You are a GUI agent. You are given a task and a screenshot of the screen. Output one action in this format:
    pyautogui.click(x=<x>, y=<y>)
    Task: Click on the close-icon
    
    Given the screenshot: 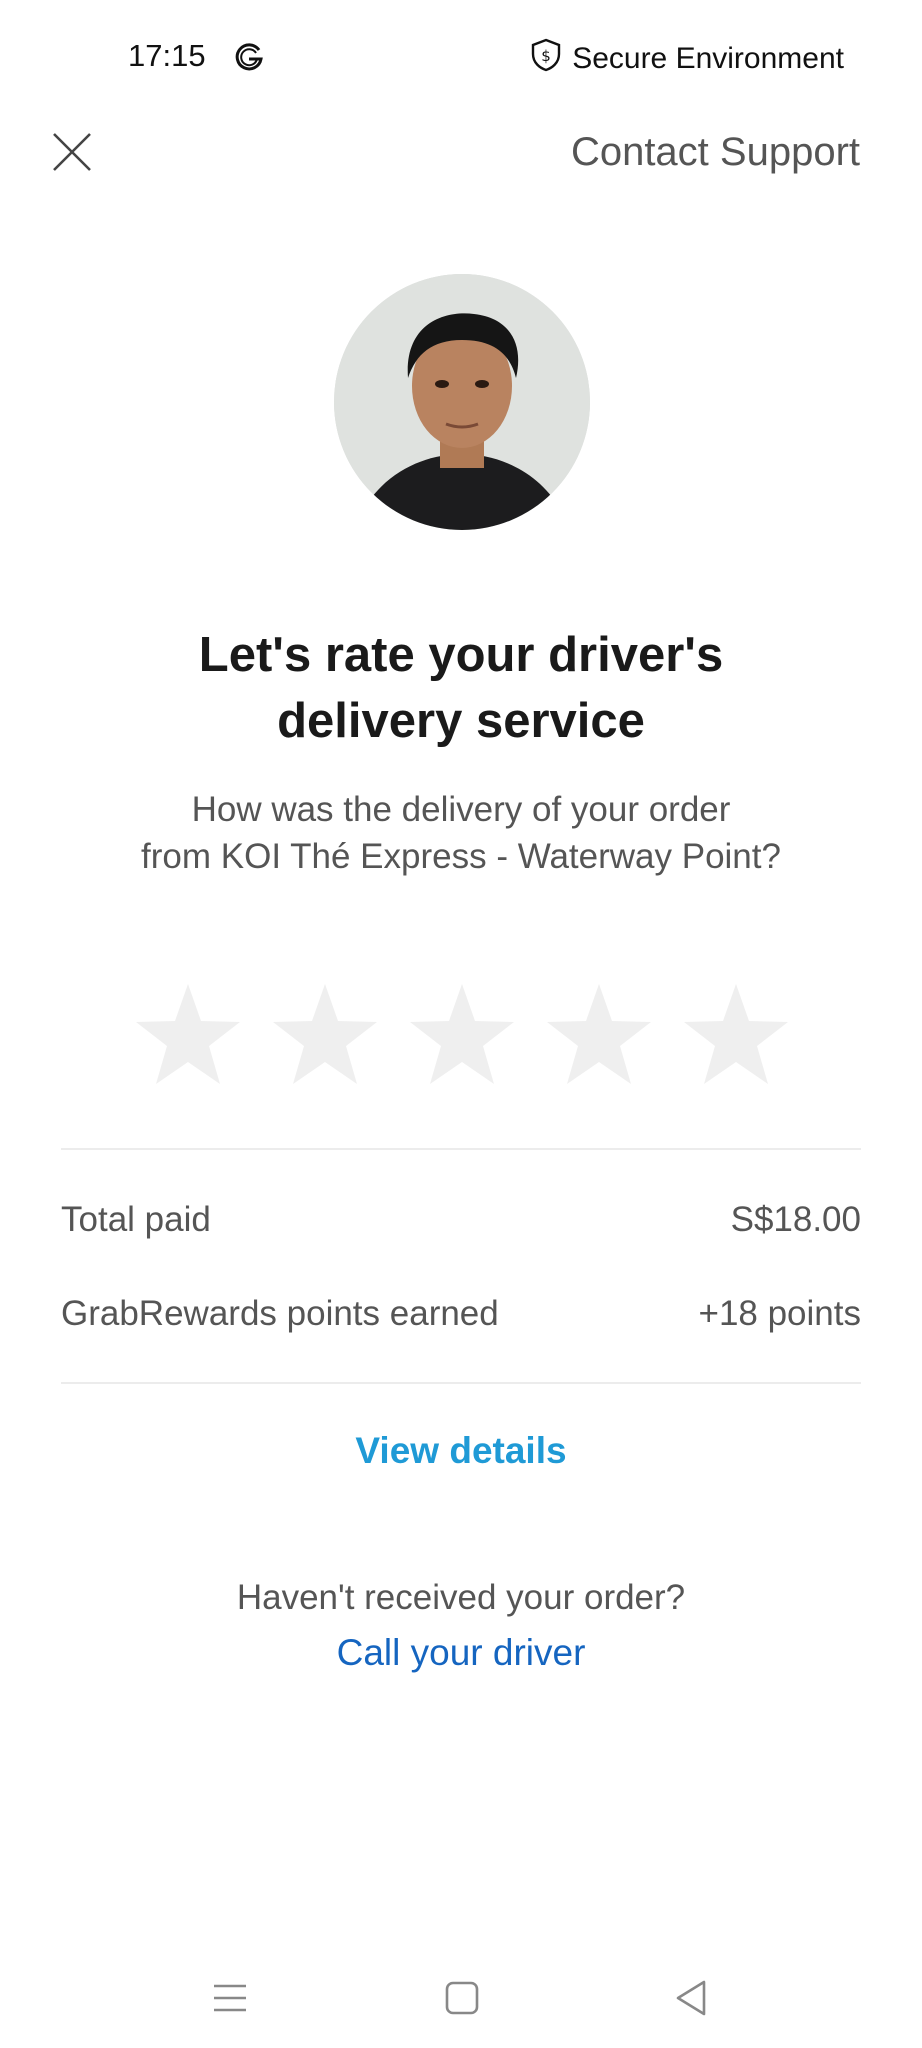 What is the action you would take?
    pyautogui.click(x=72, y=152)
    